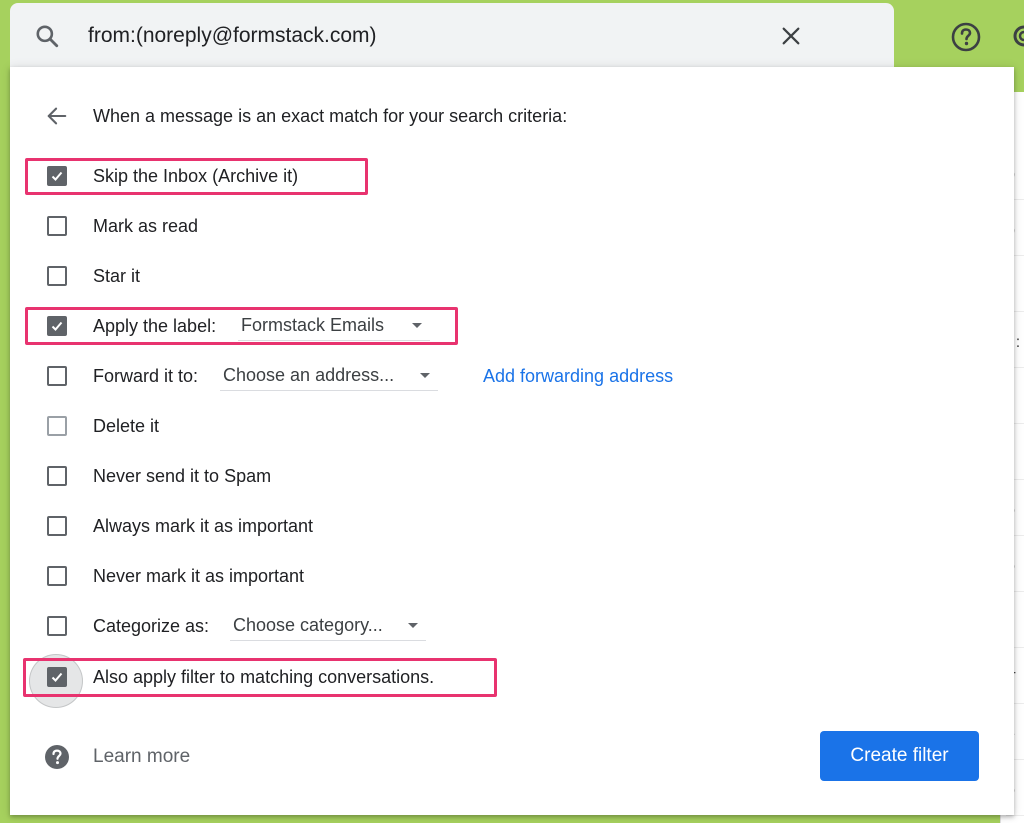 The width and height of the screenshot is (1024, 823). Describe the element at coordinates (146, 376) in the screenshot. I see `option-label: Forward it to:` at that location.